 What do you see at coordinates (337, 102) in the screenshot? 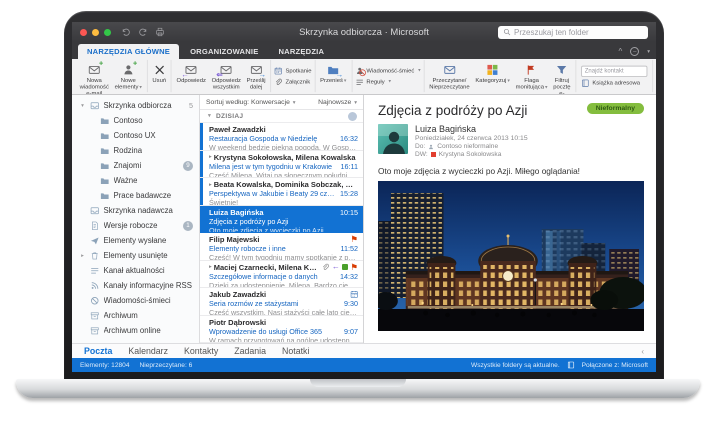
I see `sort-order-dropdown: Najnowsze ▾` at bounding box center [337, 102].